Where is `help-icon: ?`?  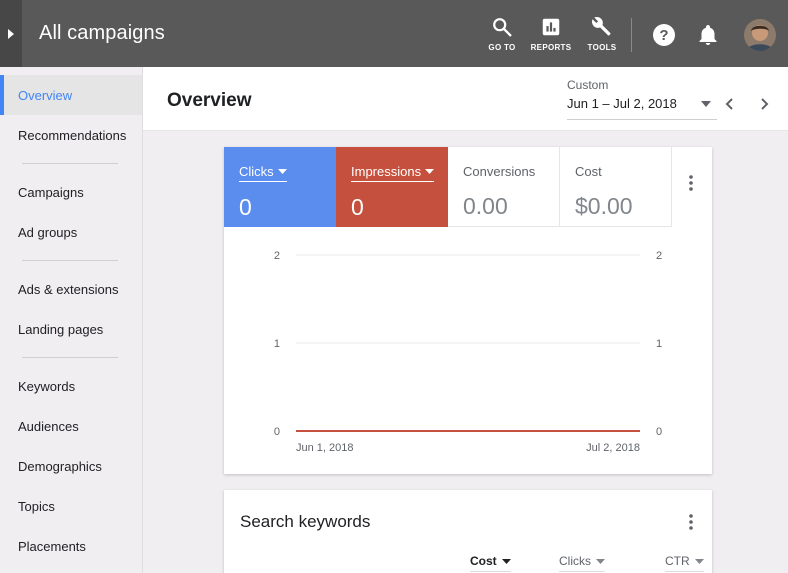 help-icon: ? is located at coordinates (664, 35).